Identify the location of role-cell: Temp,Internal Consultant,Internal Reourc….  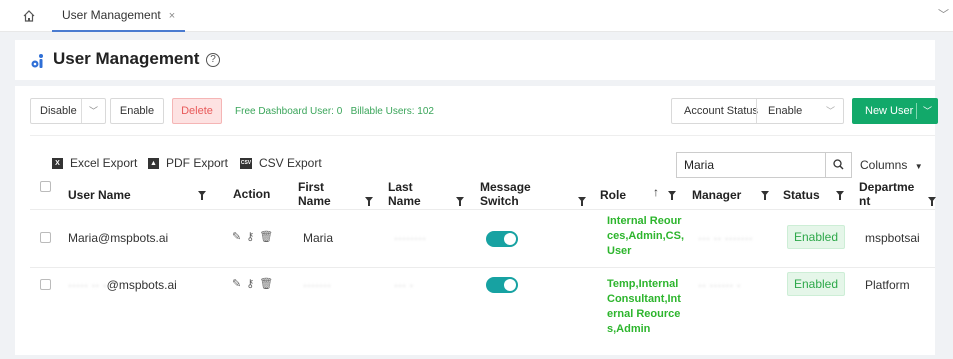
(644, 306).